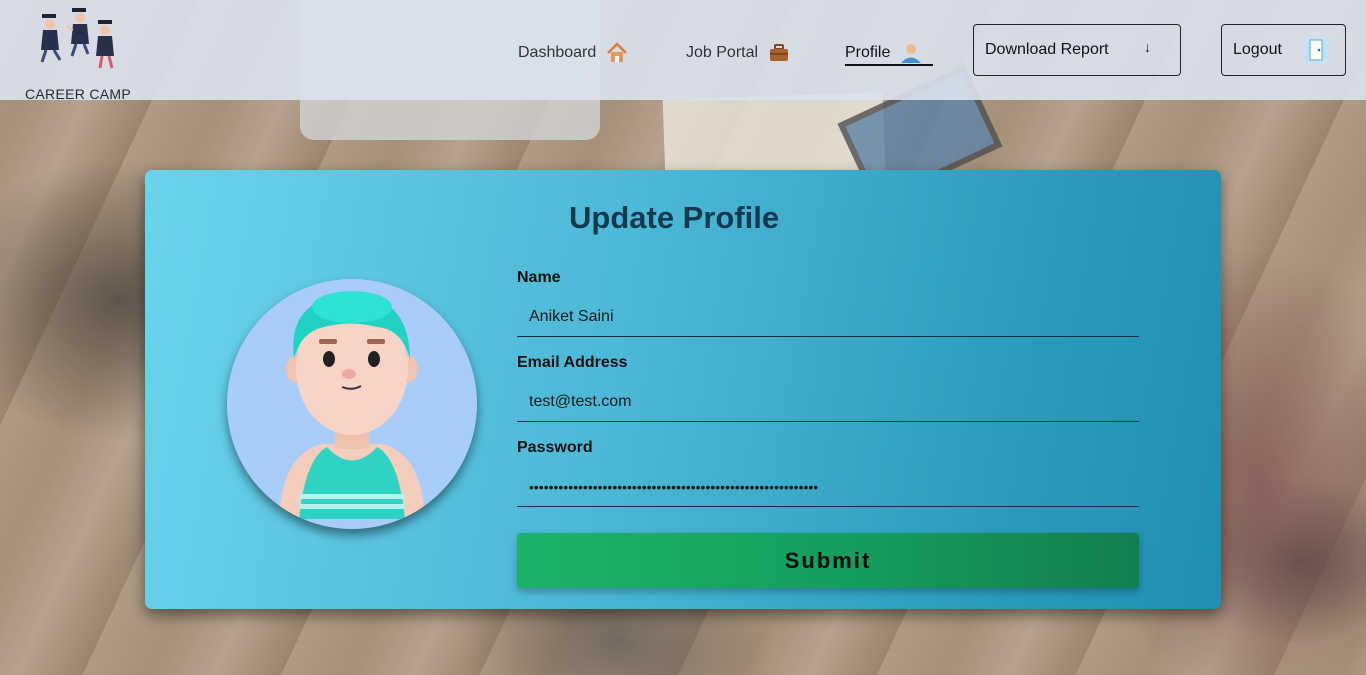  Describe the element at coordinates (539, 277) in the screenshot. I see `name-label: Name` at that location.